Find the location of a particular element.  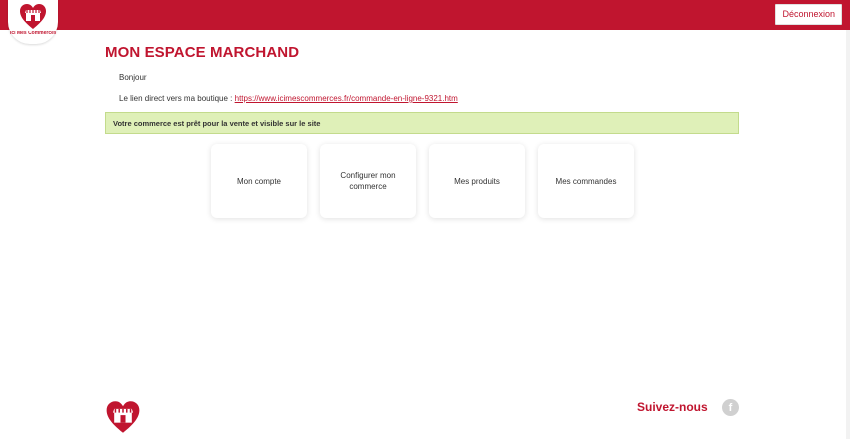

shop-link-label: Le lien direct vers ma boutique : is located at coordinates (177, 98).